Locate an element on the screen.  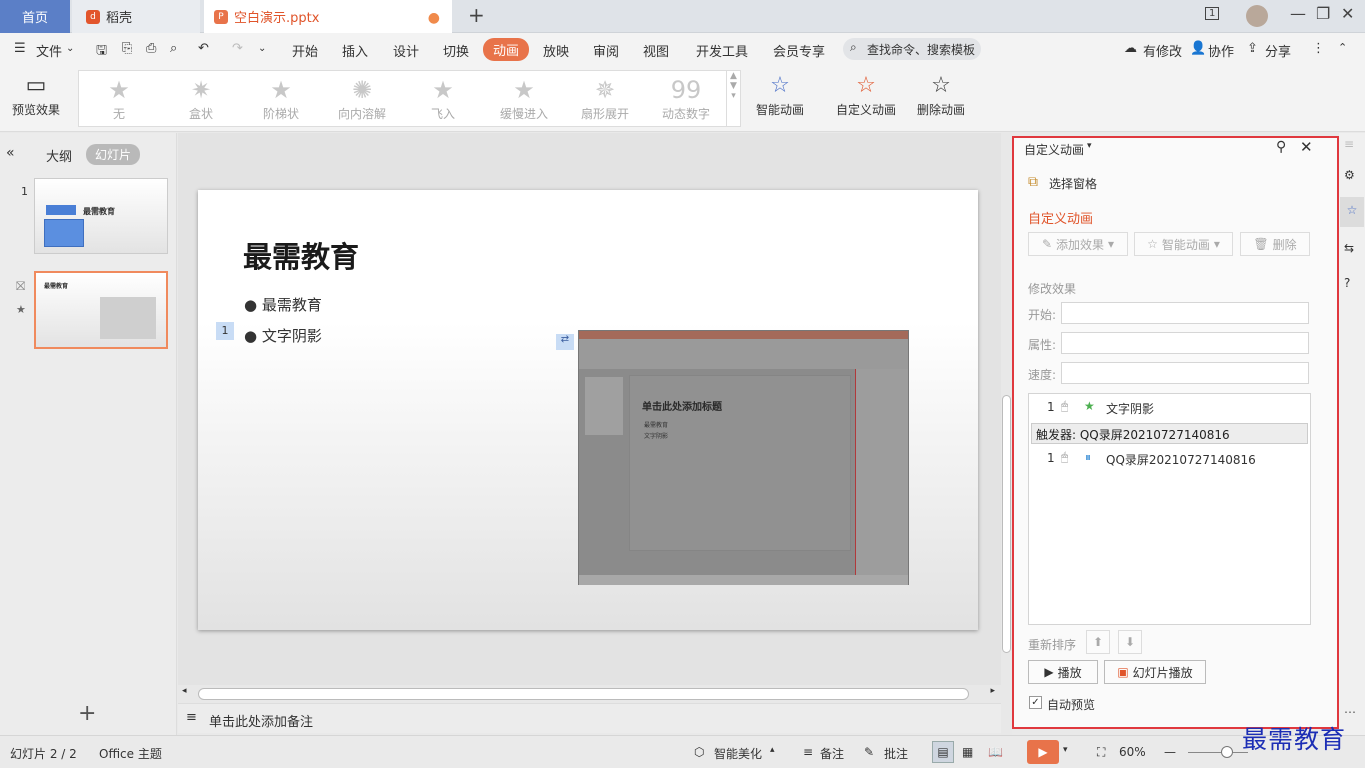
collapse-icon: ≡ is located at coordinates (1349, 144).